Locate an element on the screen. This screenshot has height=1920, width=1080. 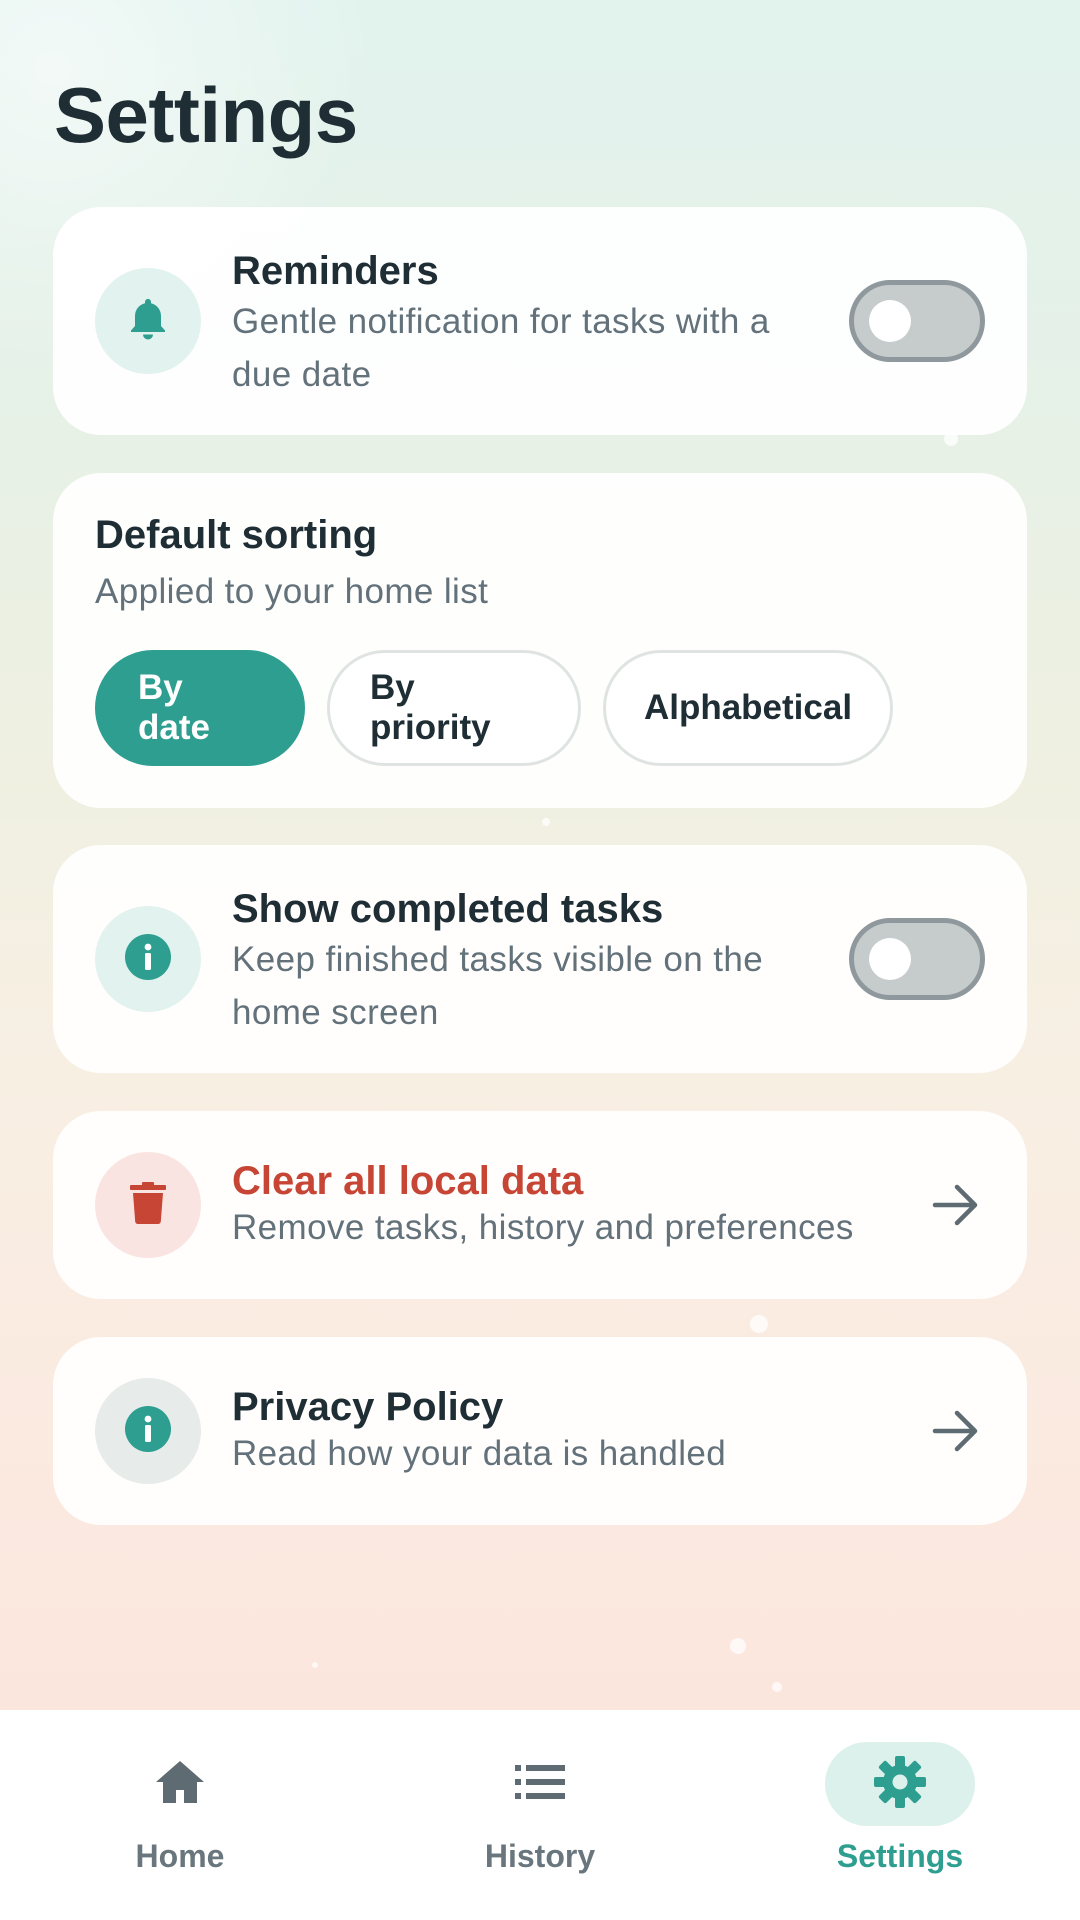
reminders-subtitle-line1: Gentle notification for tasks with a is located at coordinates (501, 321).